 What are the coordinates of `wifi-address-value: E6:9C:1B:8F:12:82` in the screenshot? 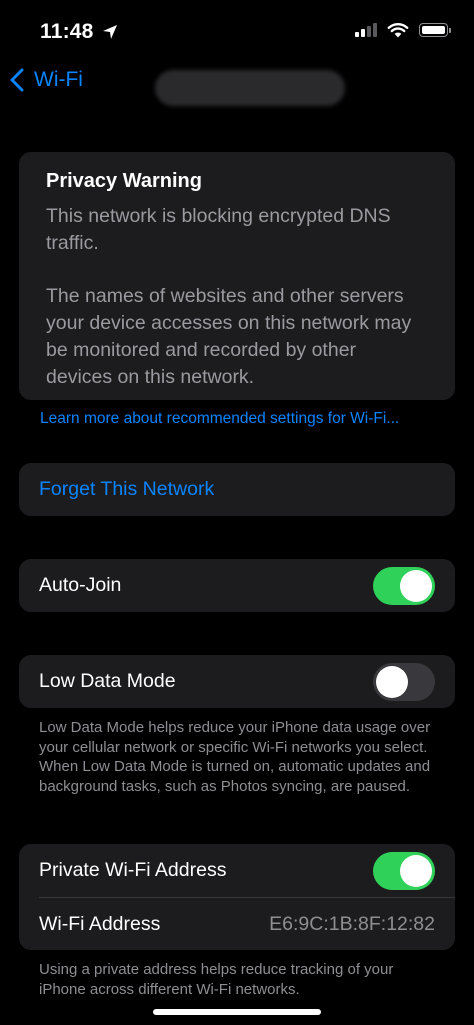 It's located at (352, 923).